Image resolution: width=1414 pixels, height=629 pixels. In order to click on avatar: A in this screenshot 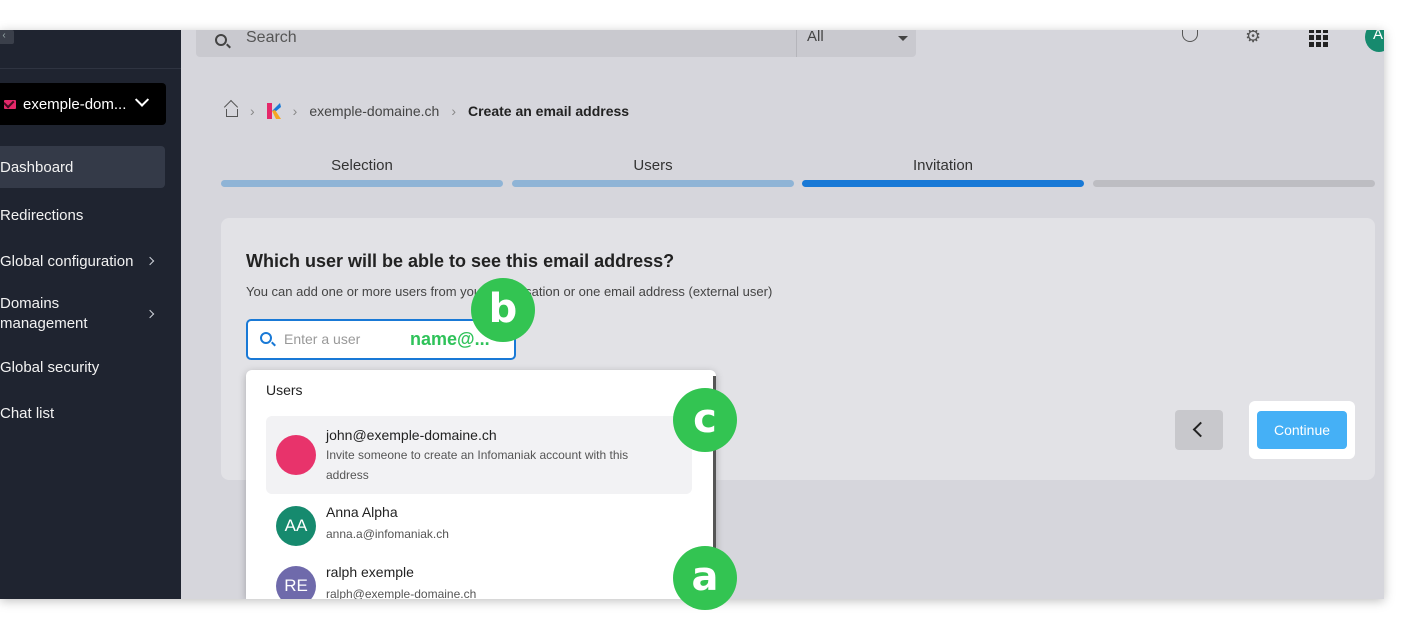, I will do `click(1374, 41)`.